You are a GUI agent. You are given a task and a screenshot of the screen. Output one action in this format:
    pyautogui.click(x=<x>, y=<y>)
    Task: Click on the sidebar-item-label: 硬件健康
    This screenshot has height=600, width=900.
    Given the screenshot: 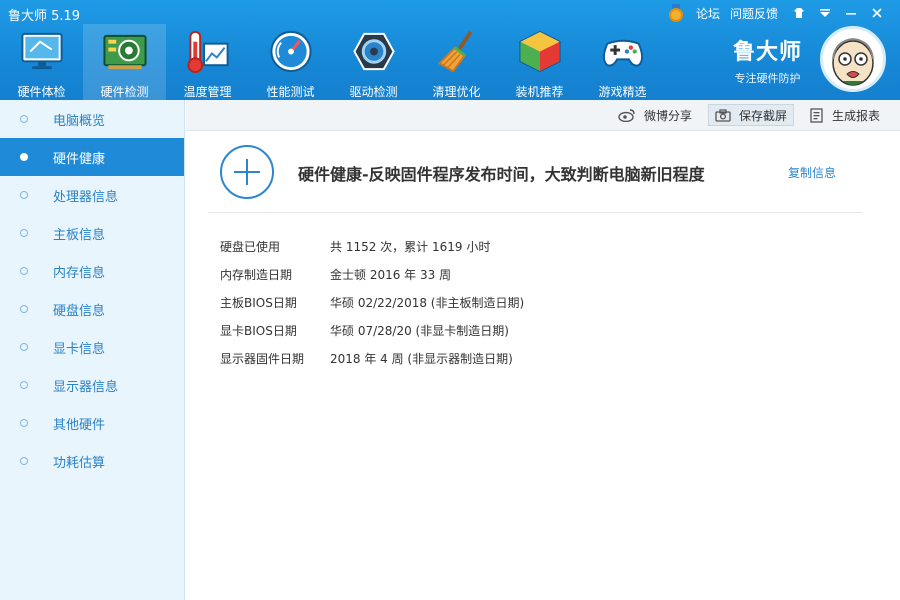 What is the action you would take?
    pyautogui.click(x=79, y=159)
    